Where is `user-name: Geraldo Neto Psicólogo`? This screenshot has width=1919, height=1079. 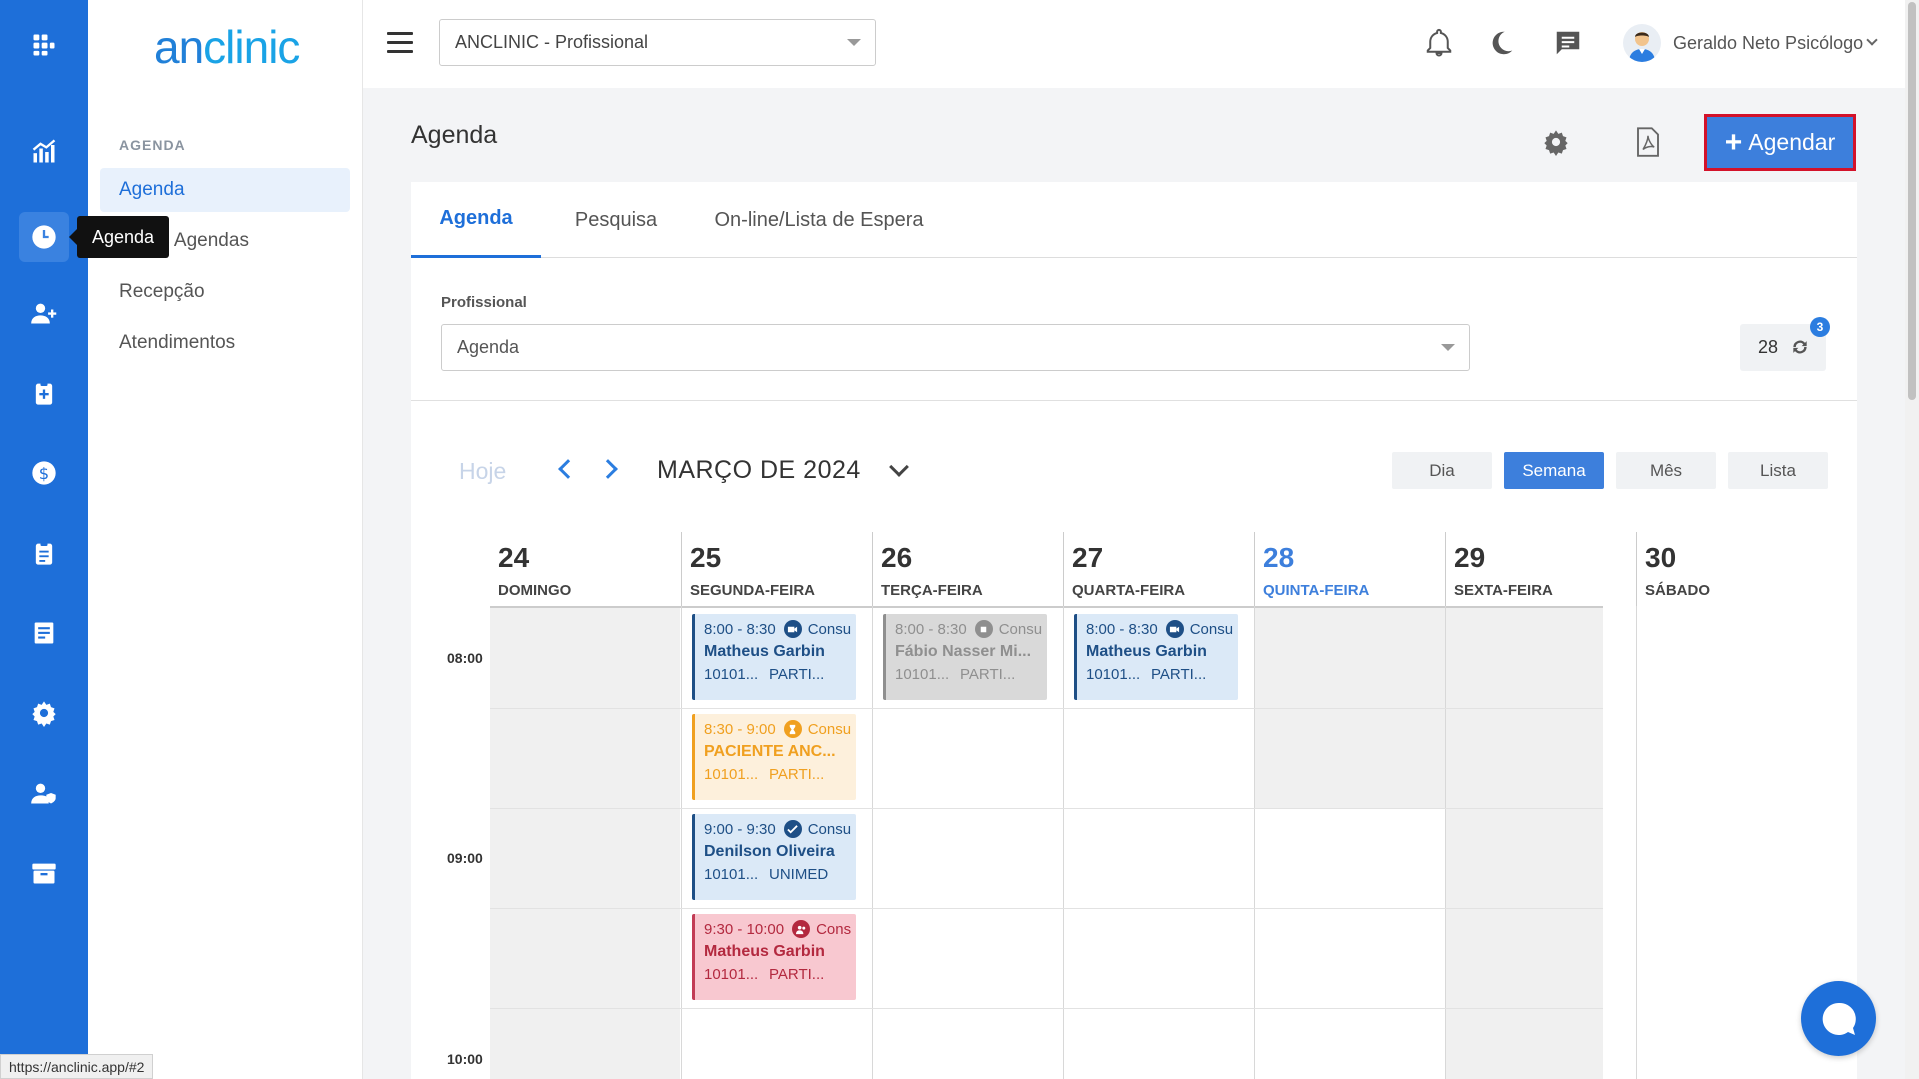 user-name: Geraldo Neto Psicólogo is located at coordinates (1768, 43).